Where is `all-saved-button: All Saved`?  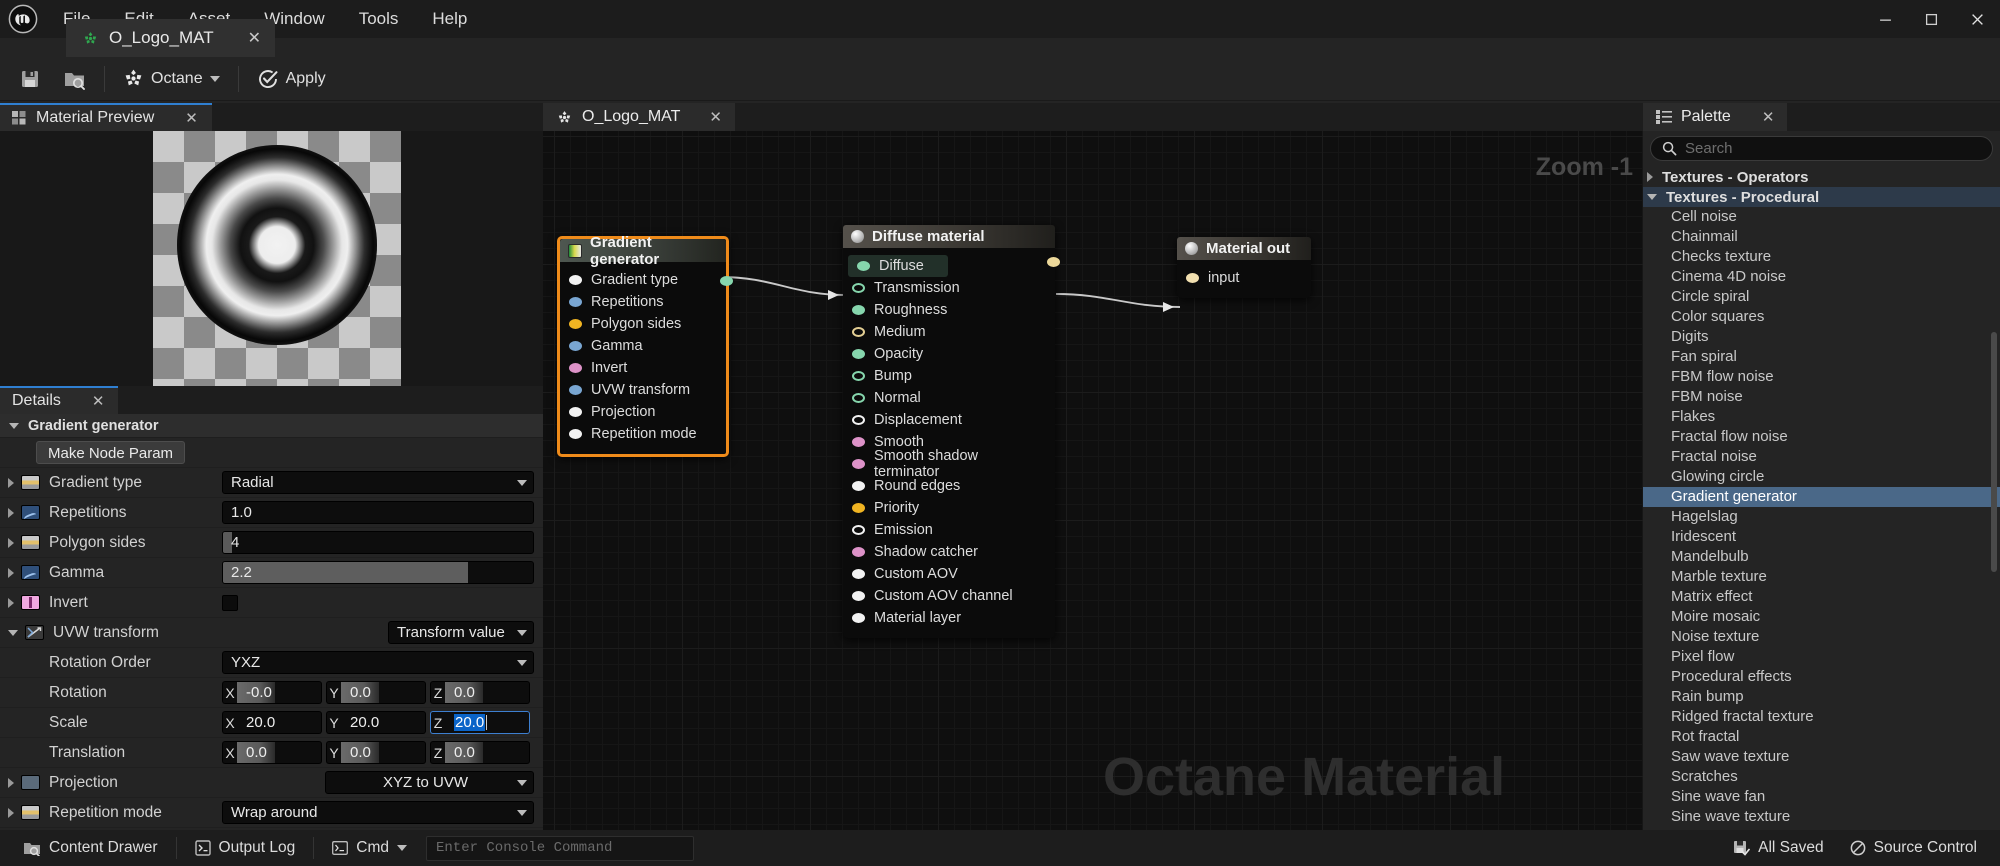 all-saved-button: All Saved is located at coordinates (1778, 848).